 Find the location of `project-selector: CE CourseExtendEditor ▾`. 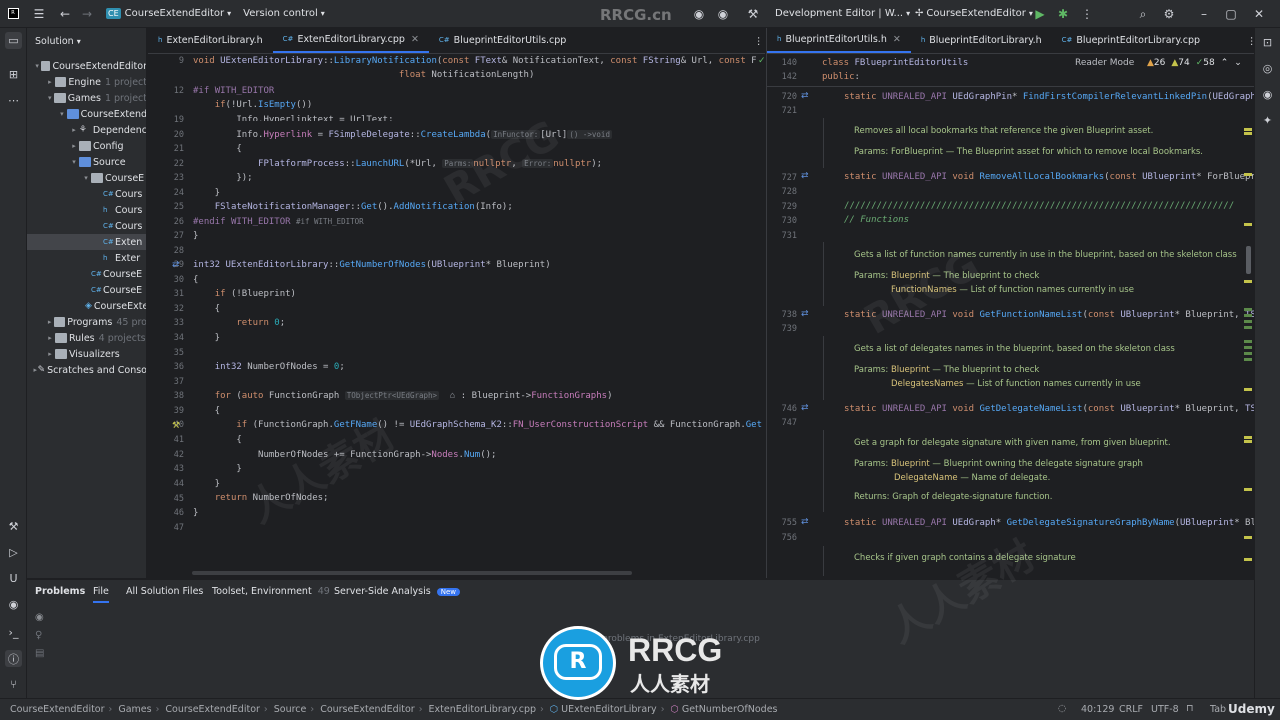

project-selector: CE CourseExtendEditor ▾ is located at coordinates (168, 13).